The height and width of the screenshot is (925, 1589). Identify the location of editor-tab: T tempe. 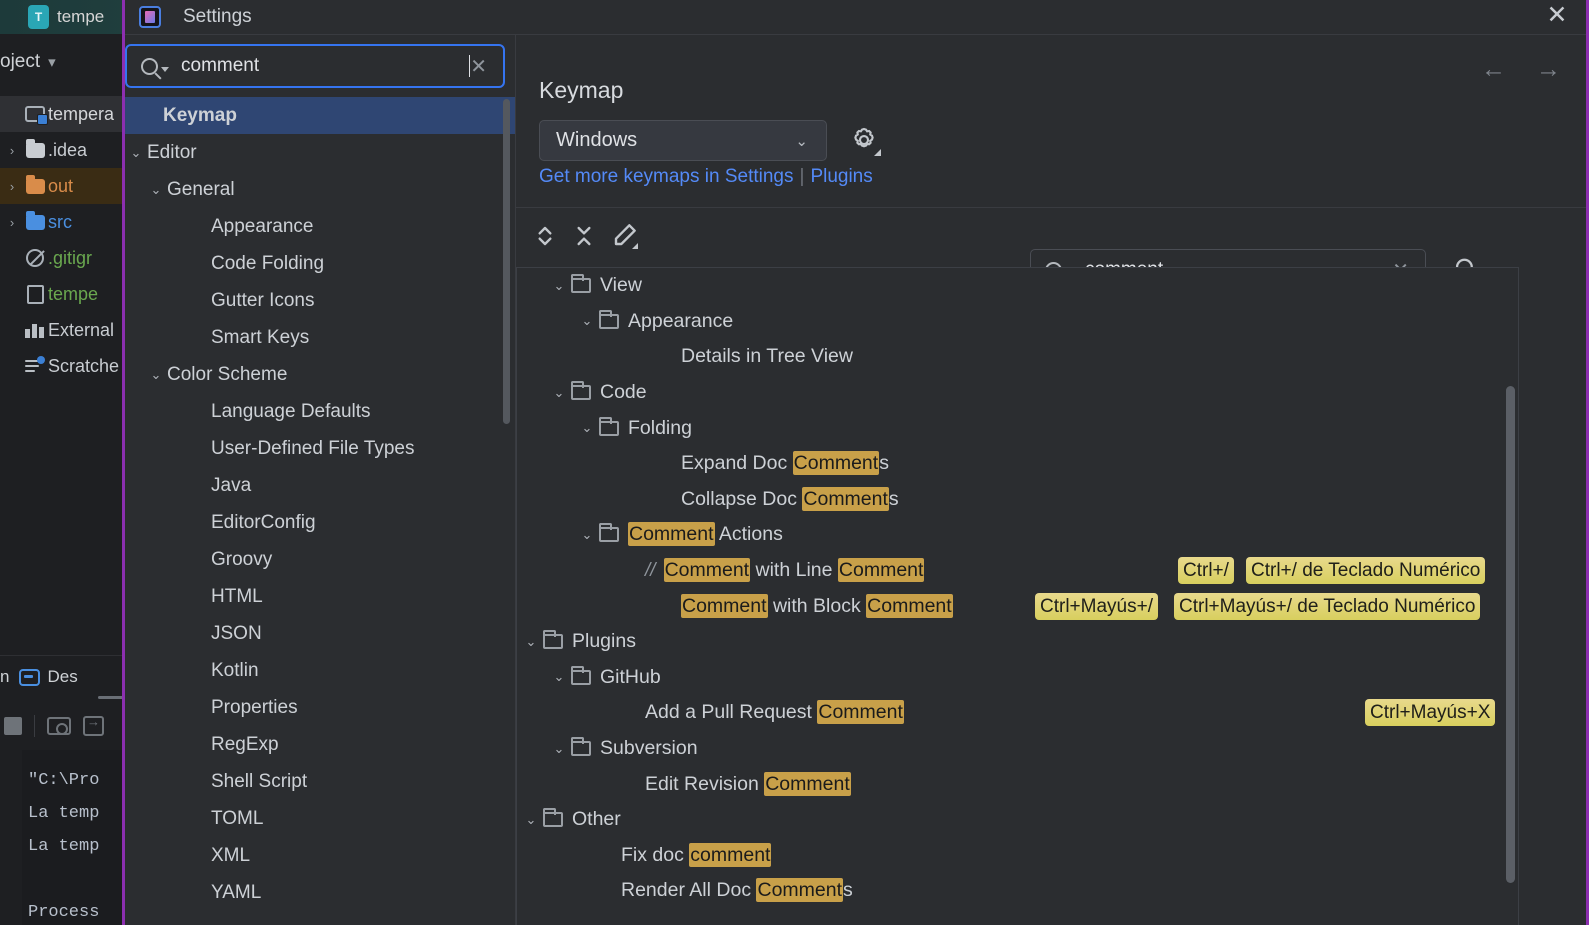
(66, 17).